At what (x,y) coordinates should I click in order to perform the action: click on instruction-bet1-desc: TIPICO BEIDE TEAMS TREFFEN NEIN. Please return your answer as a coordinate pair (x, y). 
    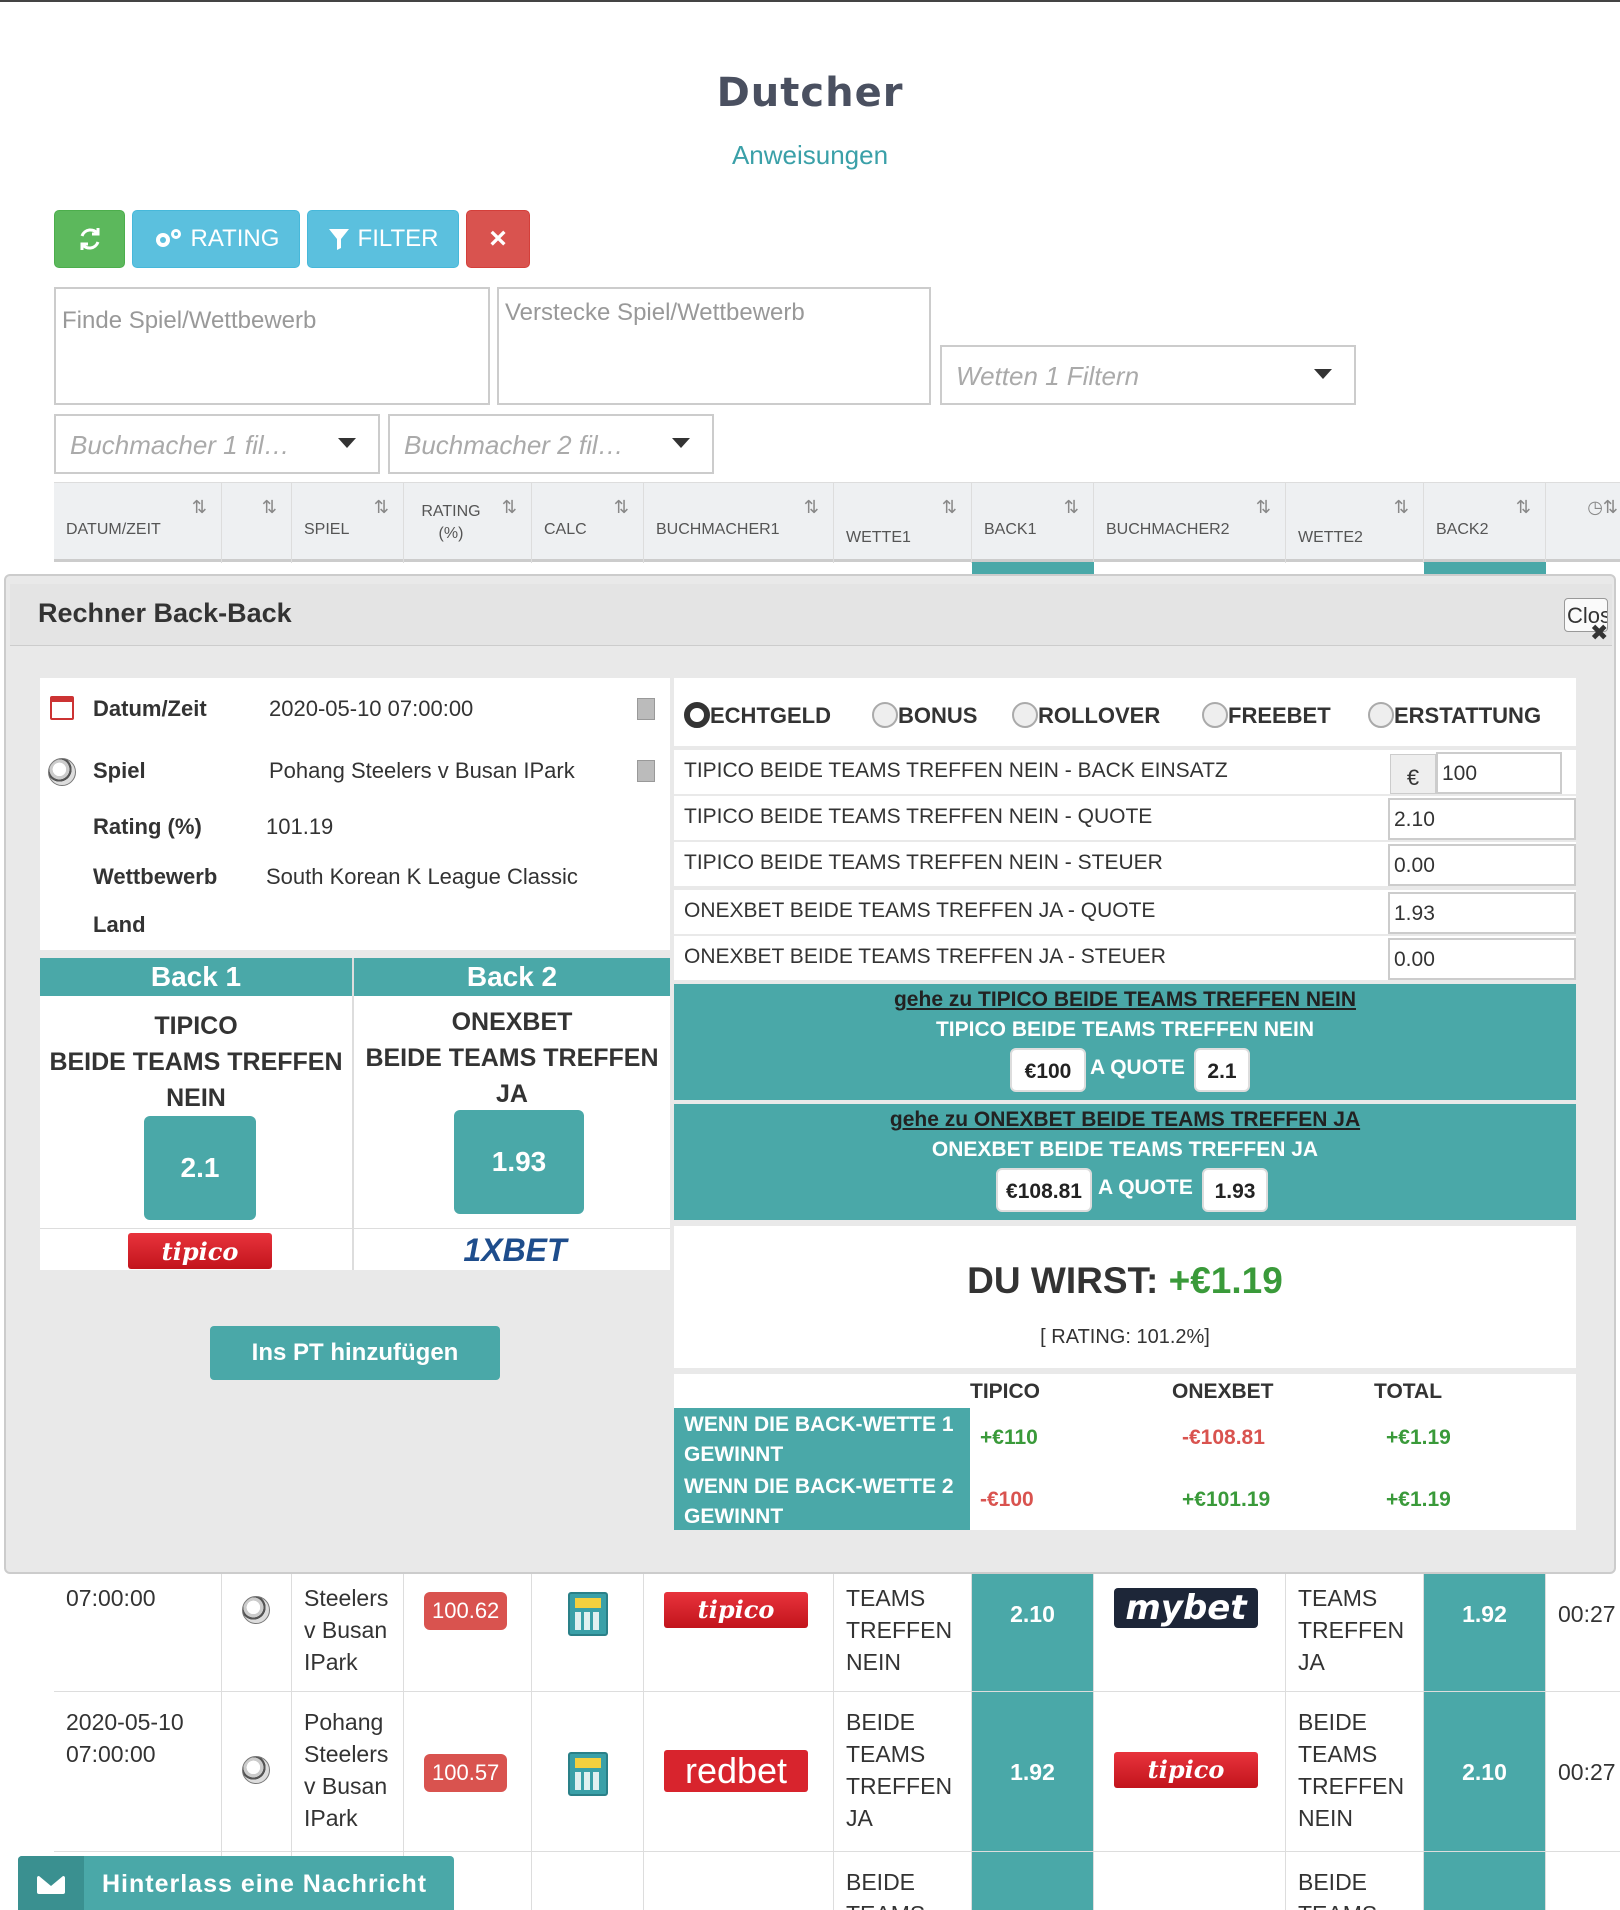
    Looking at the image, I should click on (1125, 1029).